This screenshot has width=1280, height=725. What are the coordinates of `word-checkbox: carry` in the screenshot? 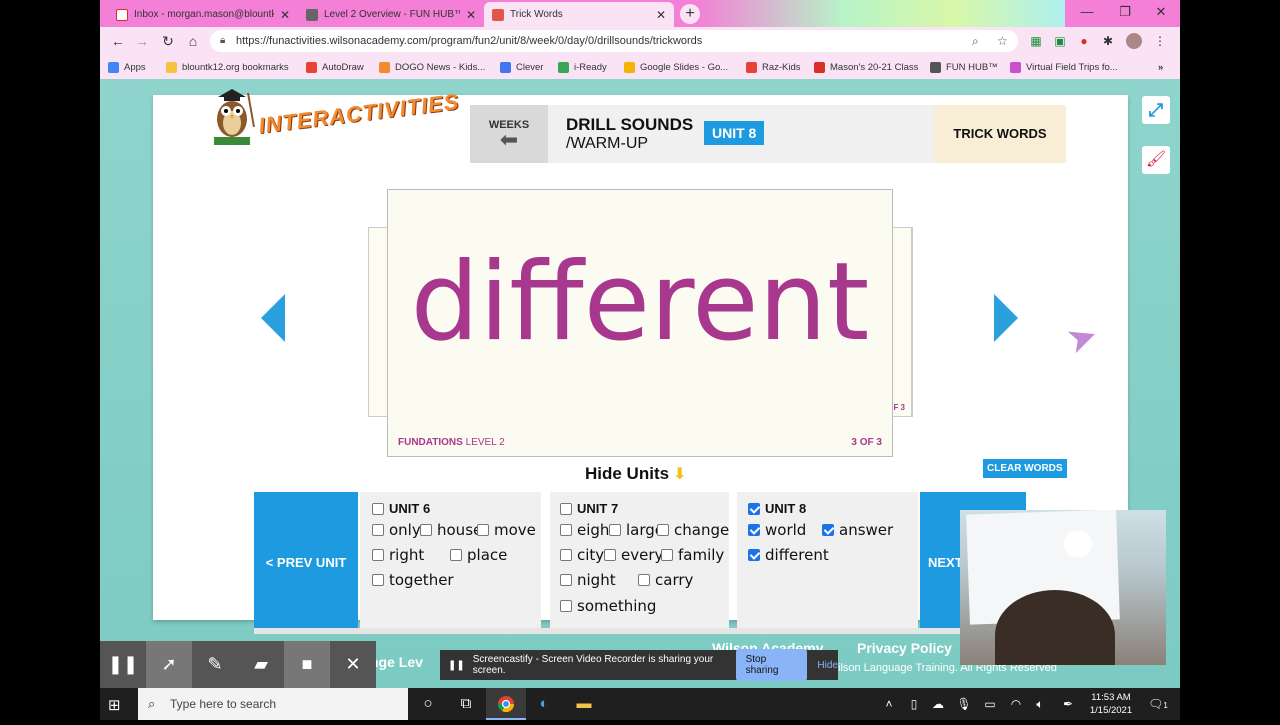 It's located at (665, 580).